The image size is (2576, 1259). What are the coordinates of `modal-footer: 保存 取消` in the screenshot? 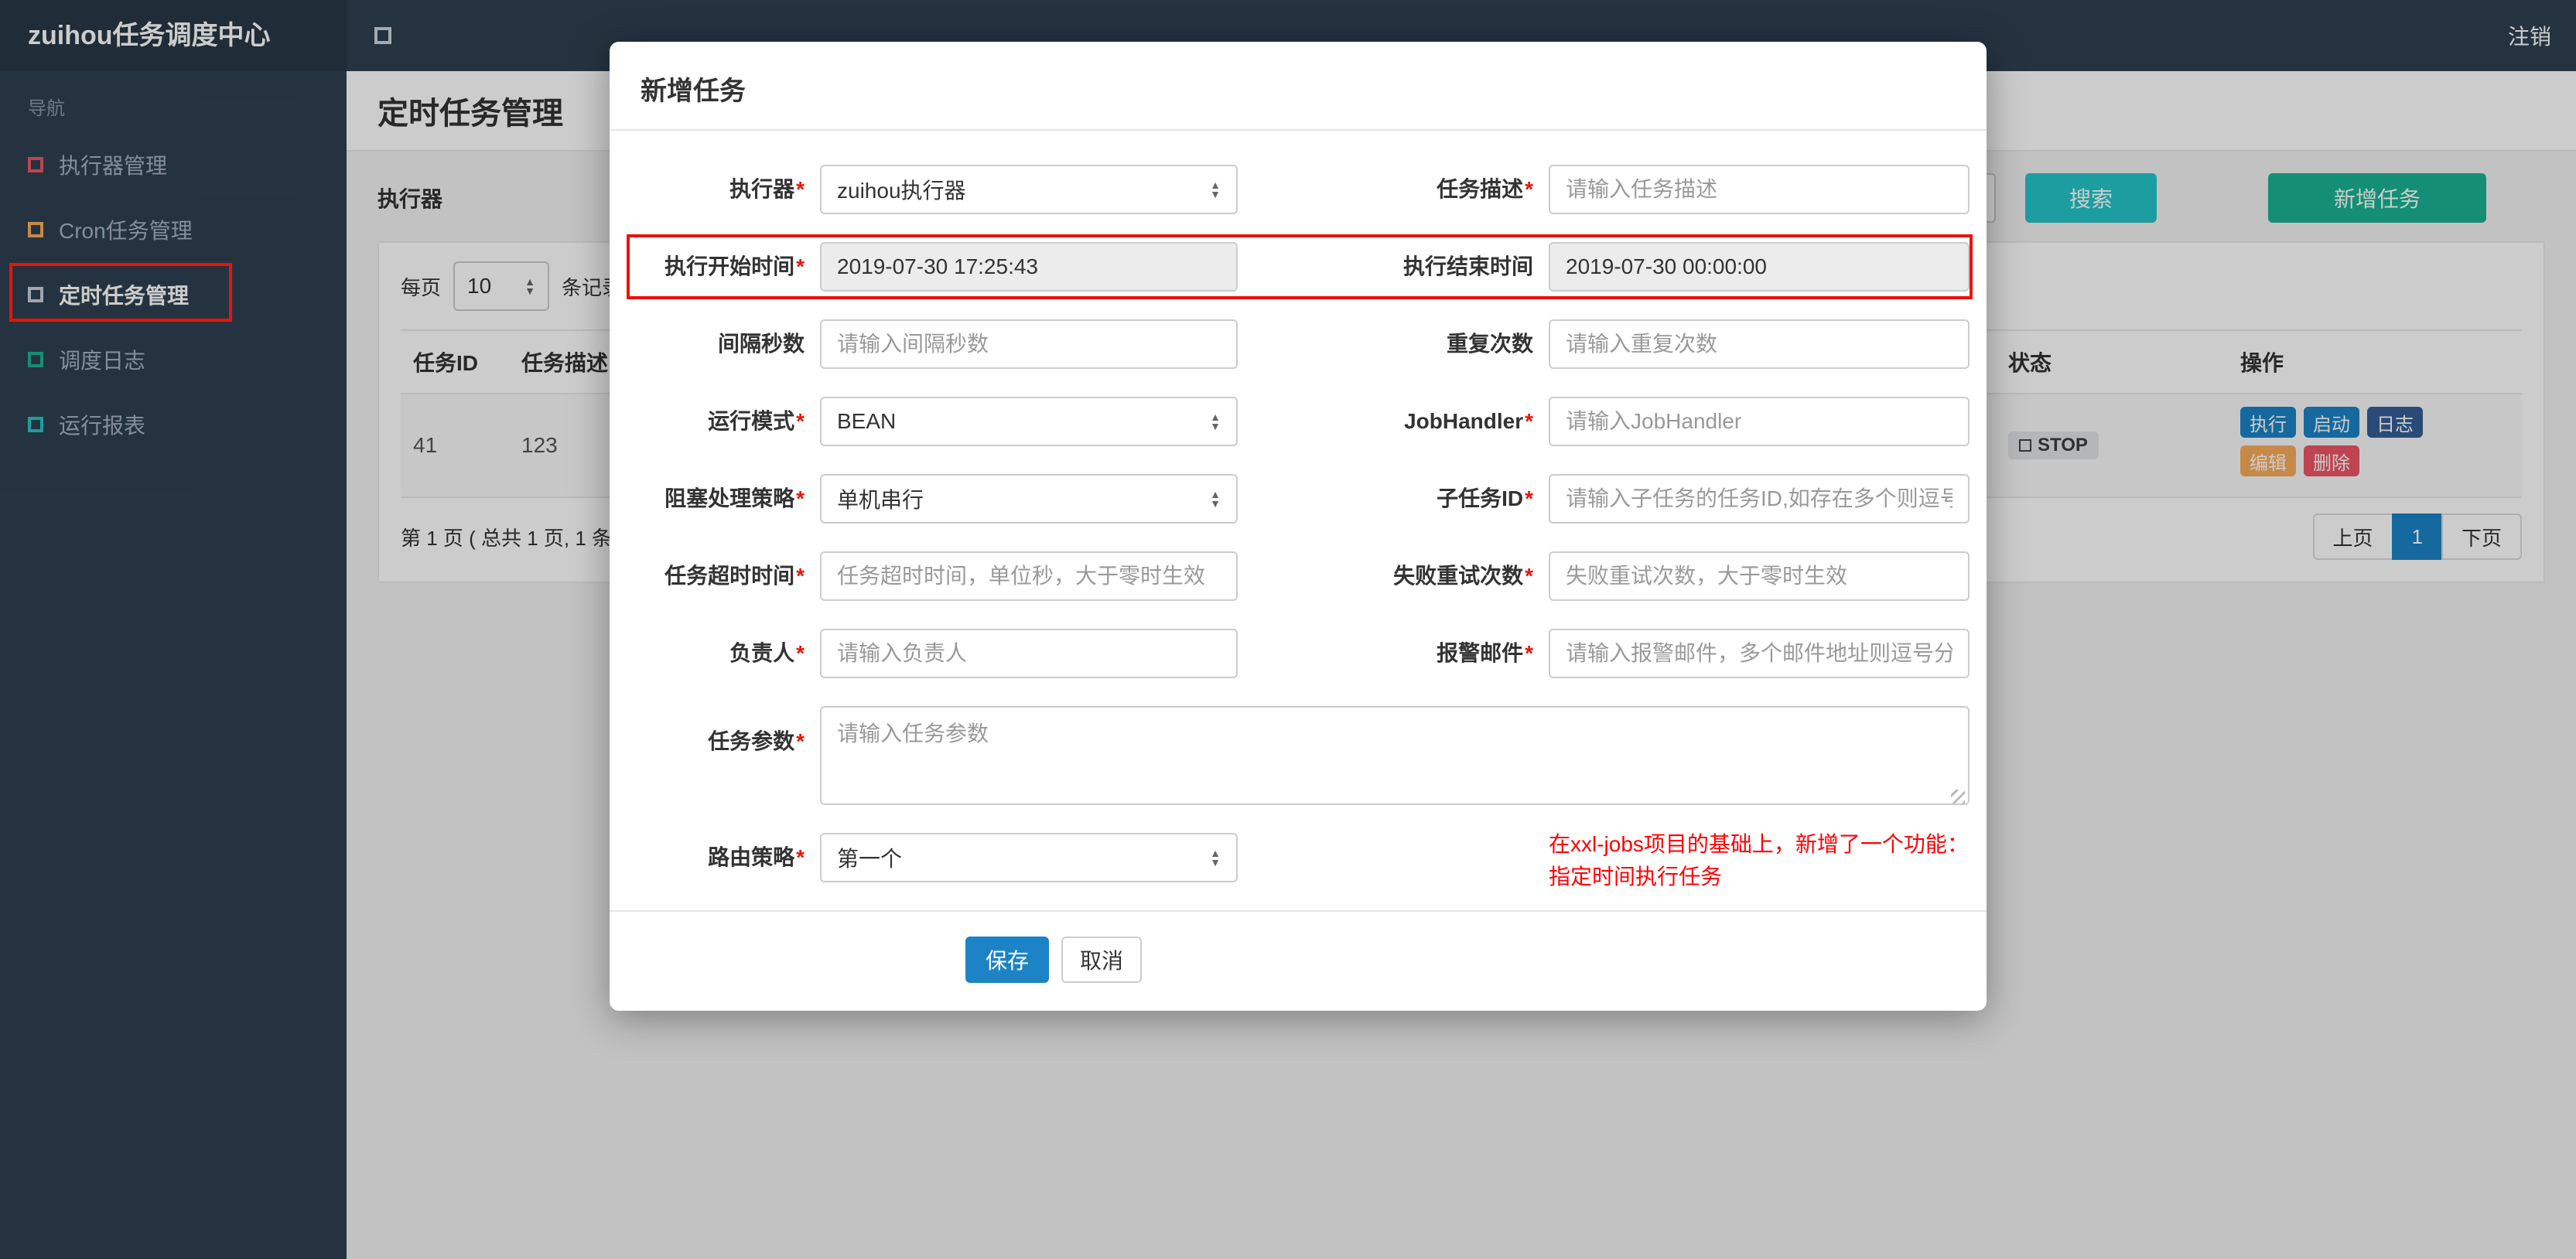 It's located at (1298, 961).